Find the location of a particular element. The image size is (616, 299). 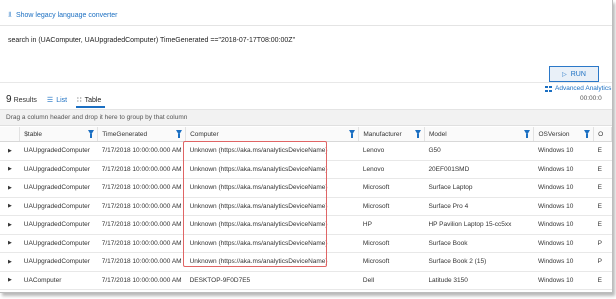

tab-table: ∷ Table is located at coordinates (89, 100).